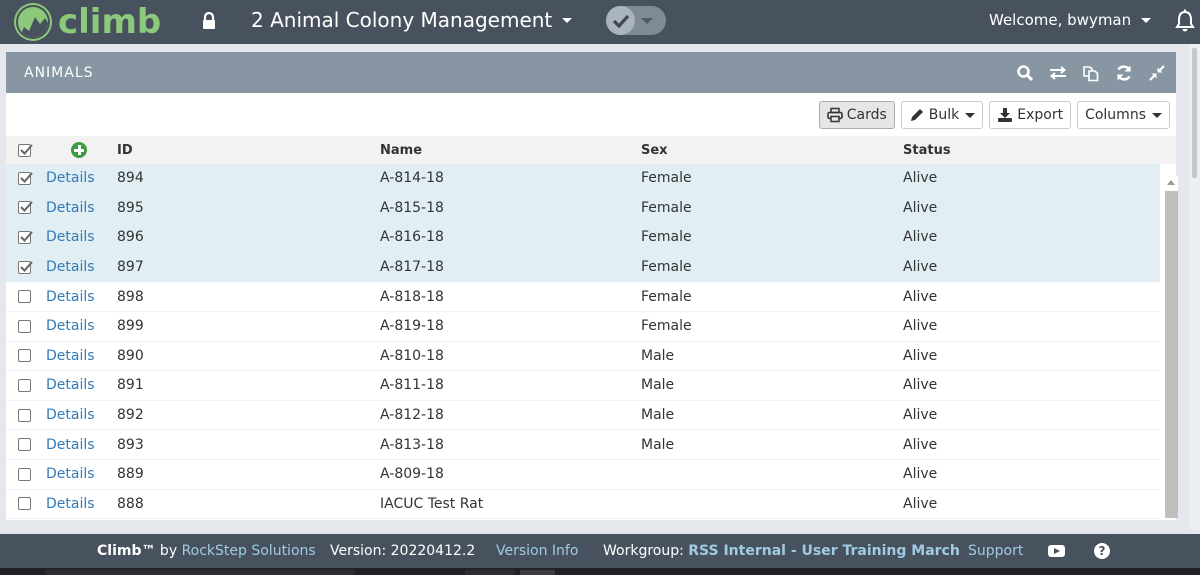  What do you see at coordinates (1040, 115) in the screenshot?
I see `export-label: Export` at bounding box center [1040, 115].